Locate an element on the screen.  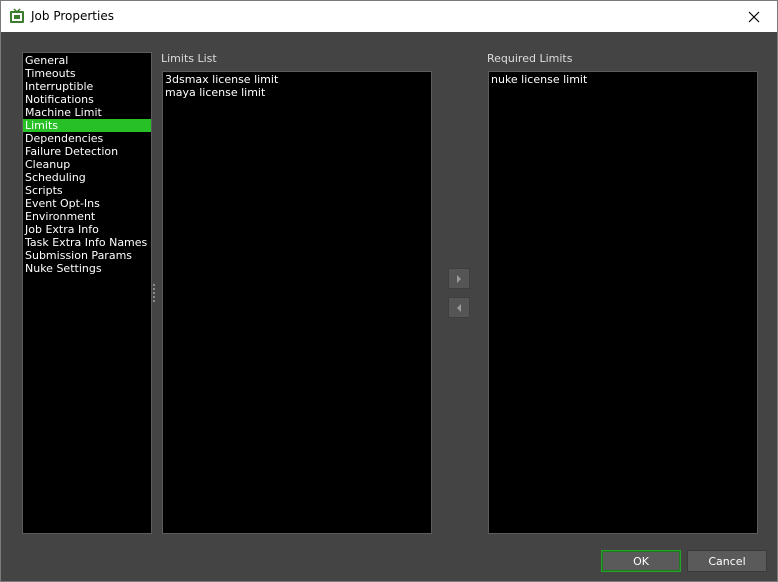
limits-list-item: 3dsmax license limit is located at coordinates (297, 79).